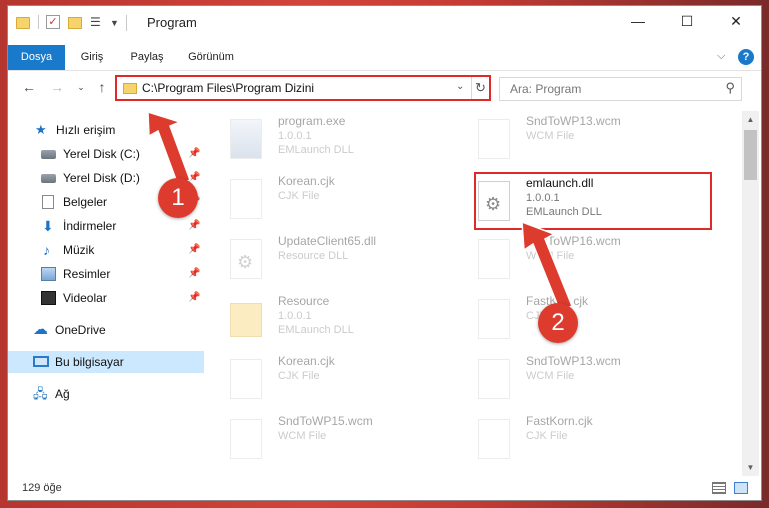 Image resolution: width=769 pixels, height=508 pixels. I want to click on properties-icon: ☰, so click(98, 22).